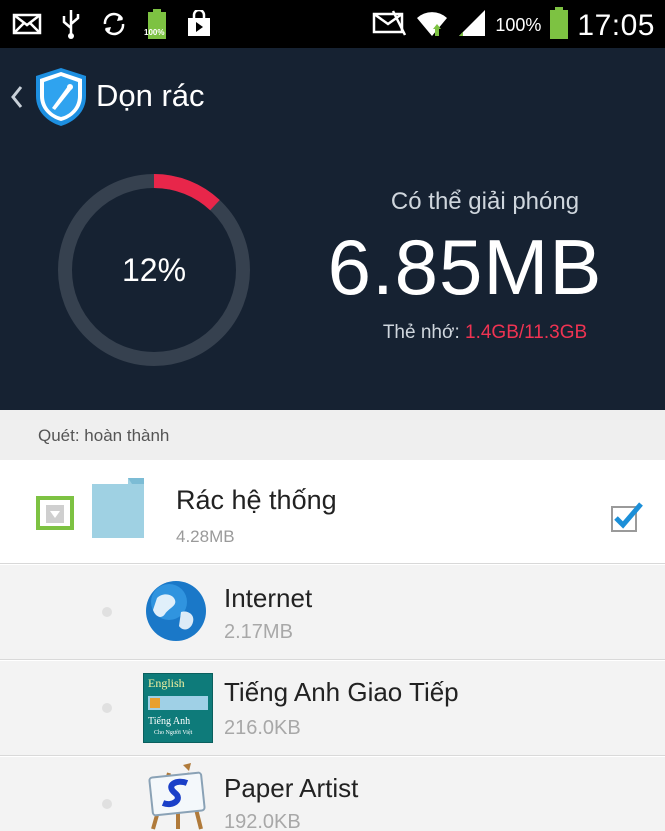 The width and height of the screenshot is (665, 831). I want to click on ring-percent-label: 12%, so click(154, 269).